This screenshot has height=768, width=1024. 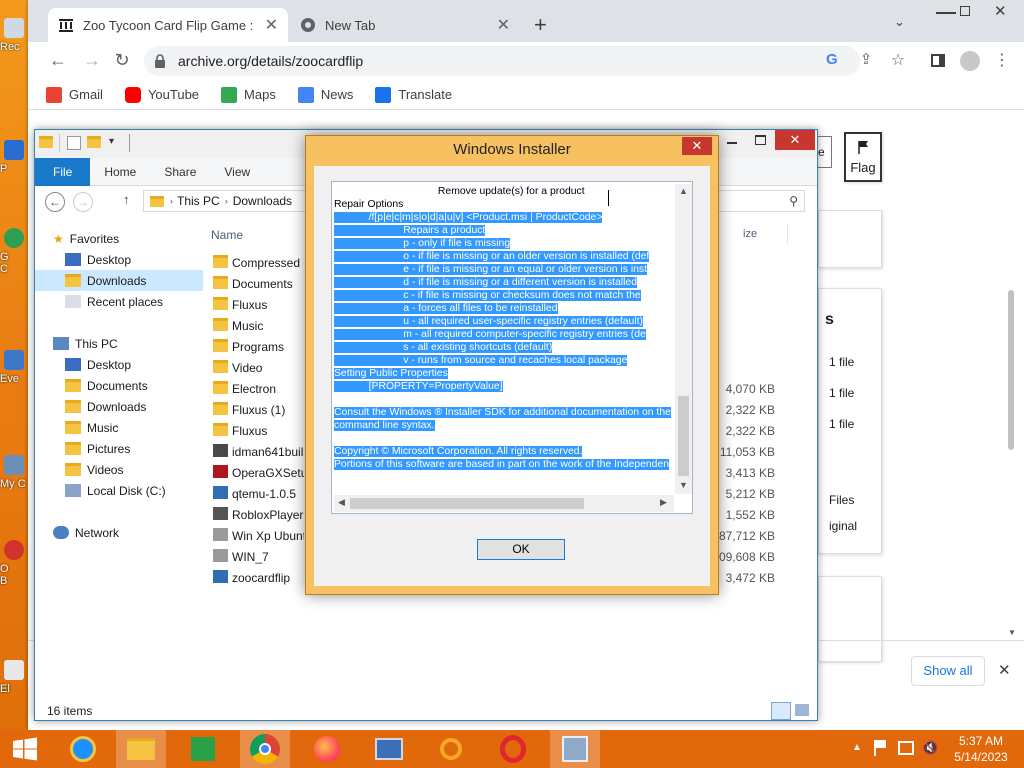 What do you see at coordinates (14, 251) in the screenshot?
I see `desktop-icon-chrome: G C` at bounding box center [14, 251].